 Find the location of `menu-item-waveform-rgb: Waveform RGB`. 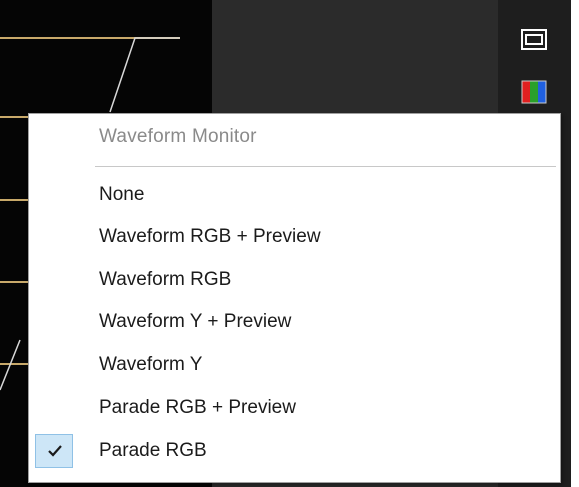

menu-item-waveform-rgb: Waveform RGB is located at coordinates (294, 280).